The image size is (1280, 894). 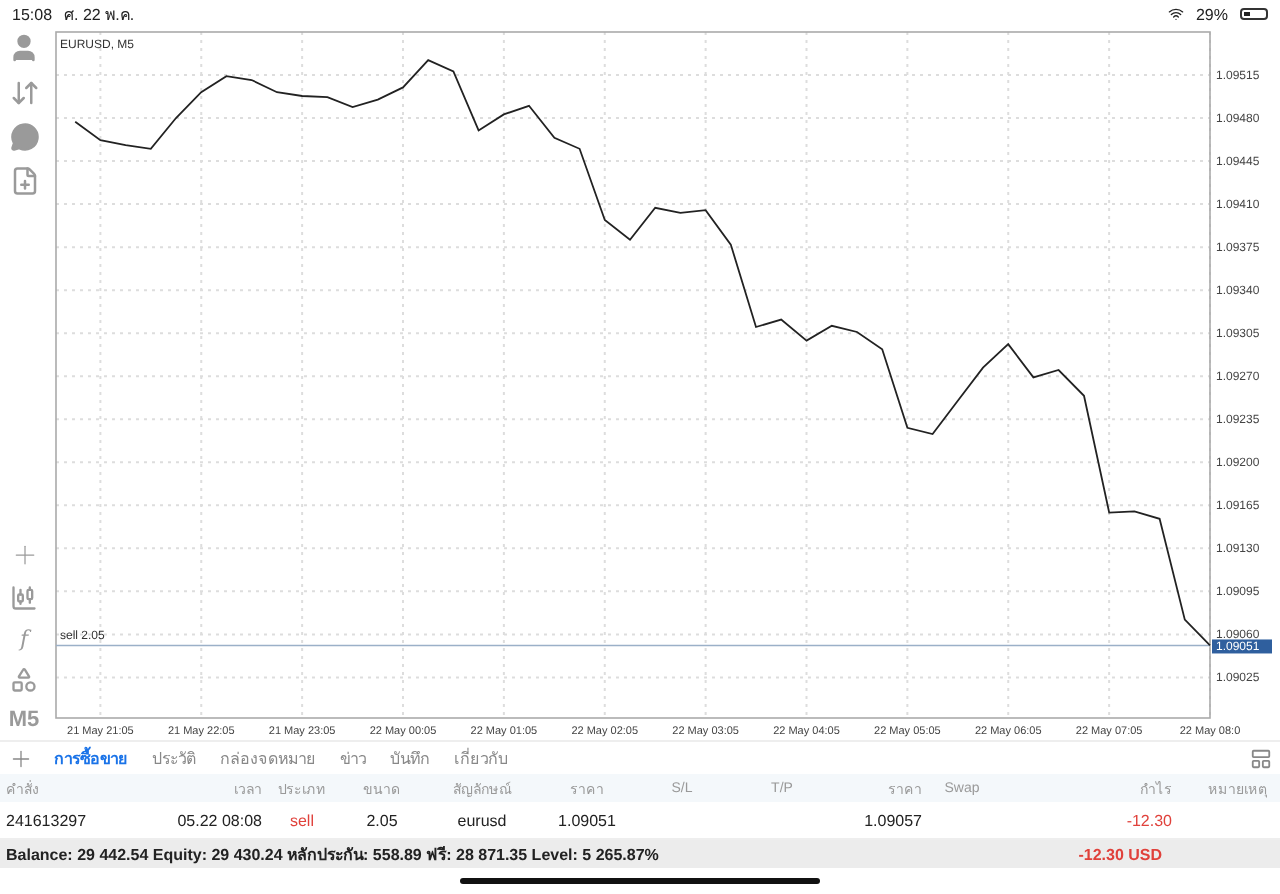 What do you see at coordinates (91, 758) in the screenshot?
I see `tab: การซื้อขาย` at bounding box center [91, 758].